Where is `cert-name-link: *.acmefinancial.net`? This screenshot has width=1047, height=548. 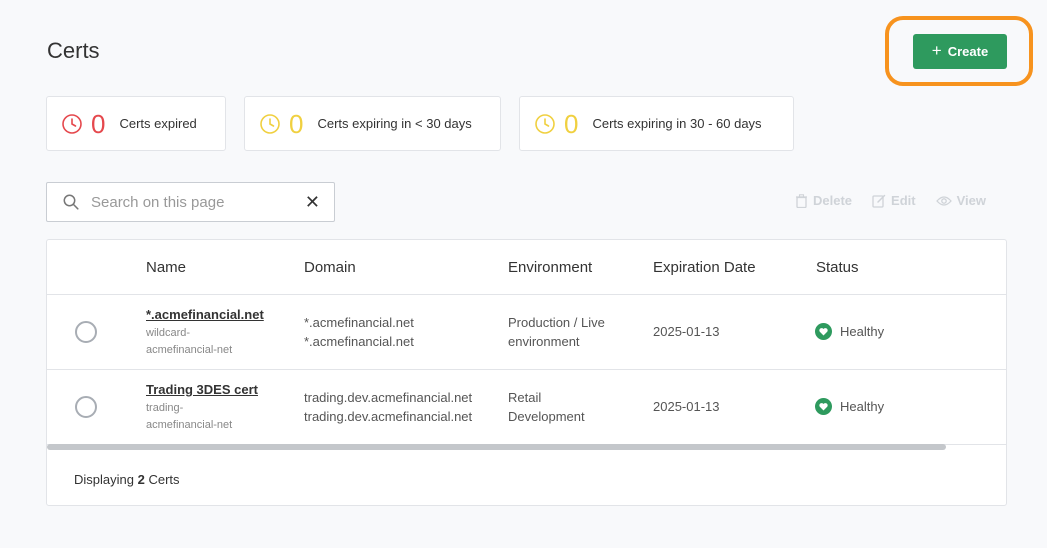 cert-name-link: *.acmefinancial.net is located at coordinates (205, 314).